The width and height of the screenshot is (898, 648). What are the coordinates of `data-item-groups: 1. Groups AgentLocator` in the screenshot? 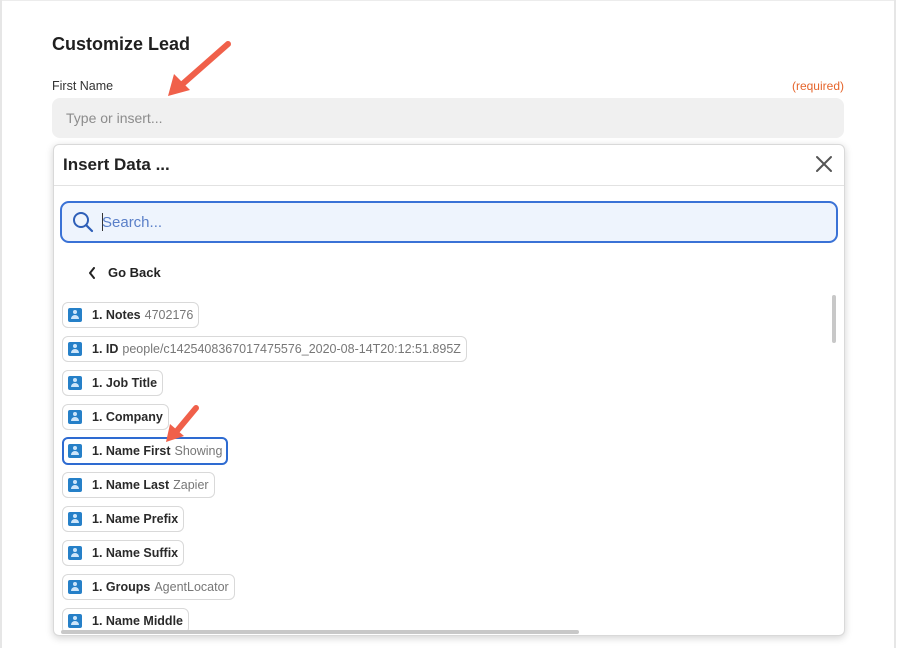 It's located at (148, 587).